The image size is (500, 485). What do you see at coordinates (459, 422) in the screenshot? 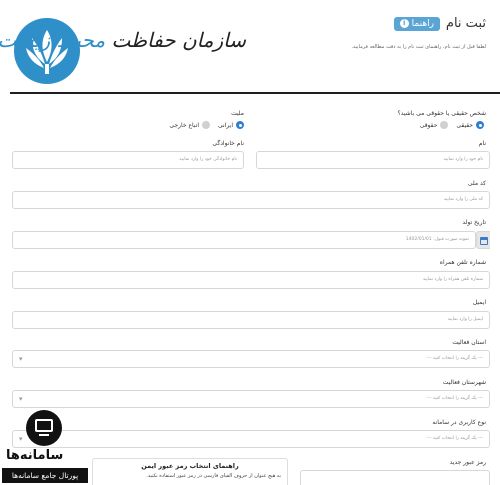
I see `user-type-label: نوع کاربری در سامانه` at bounding box center [459, 422].